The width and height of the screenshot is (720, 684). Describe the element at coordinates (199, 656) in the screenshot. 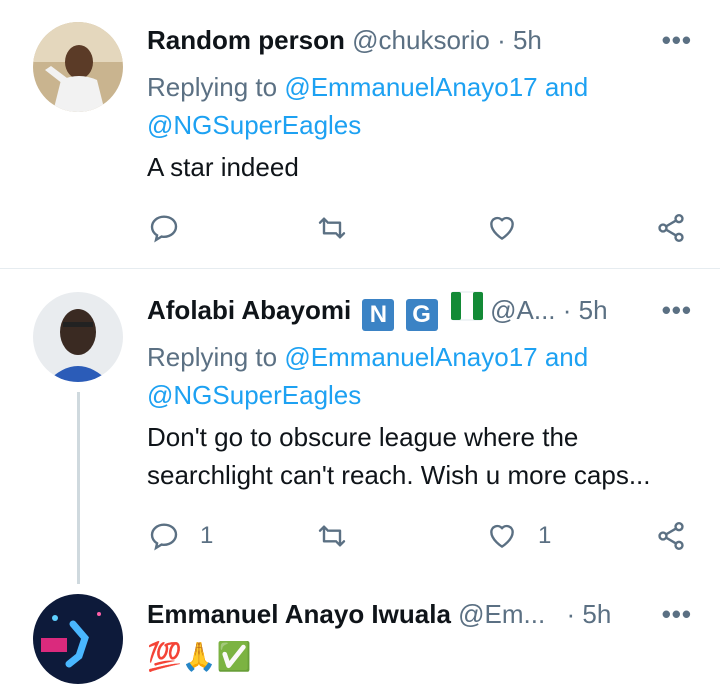

I see `tweet-text: 💯🙏✅` at that location.